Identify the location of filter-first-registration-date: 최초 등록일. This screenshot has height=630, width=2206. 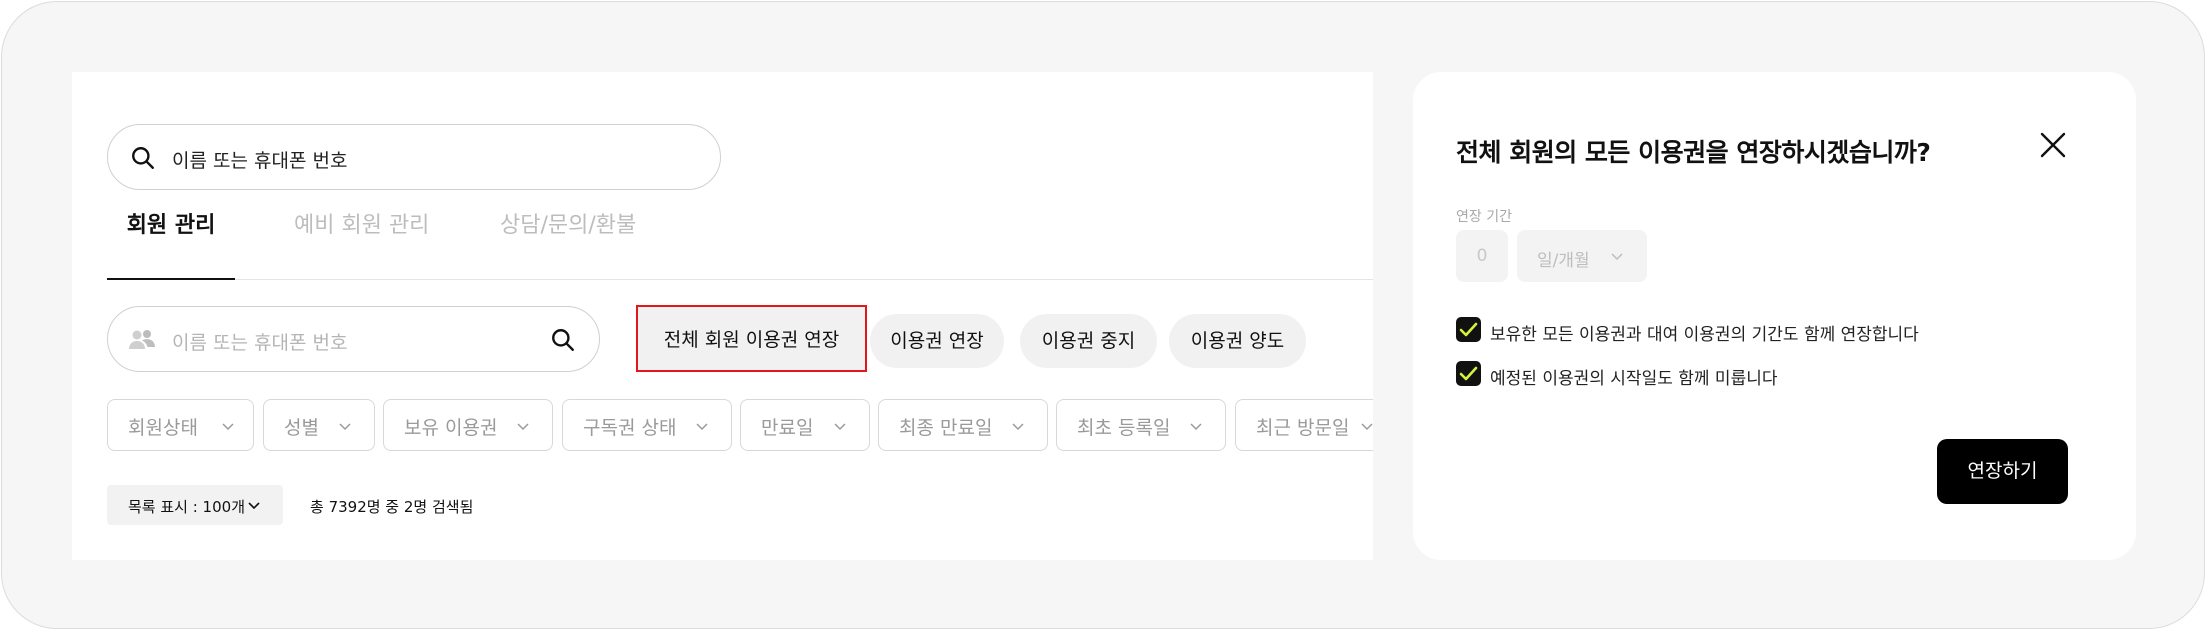
(1141, 425).